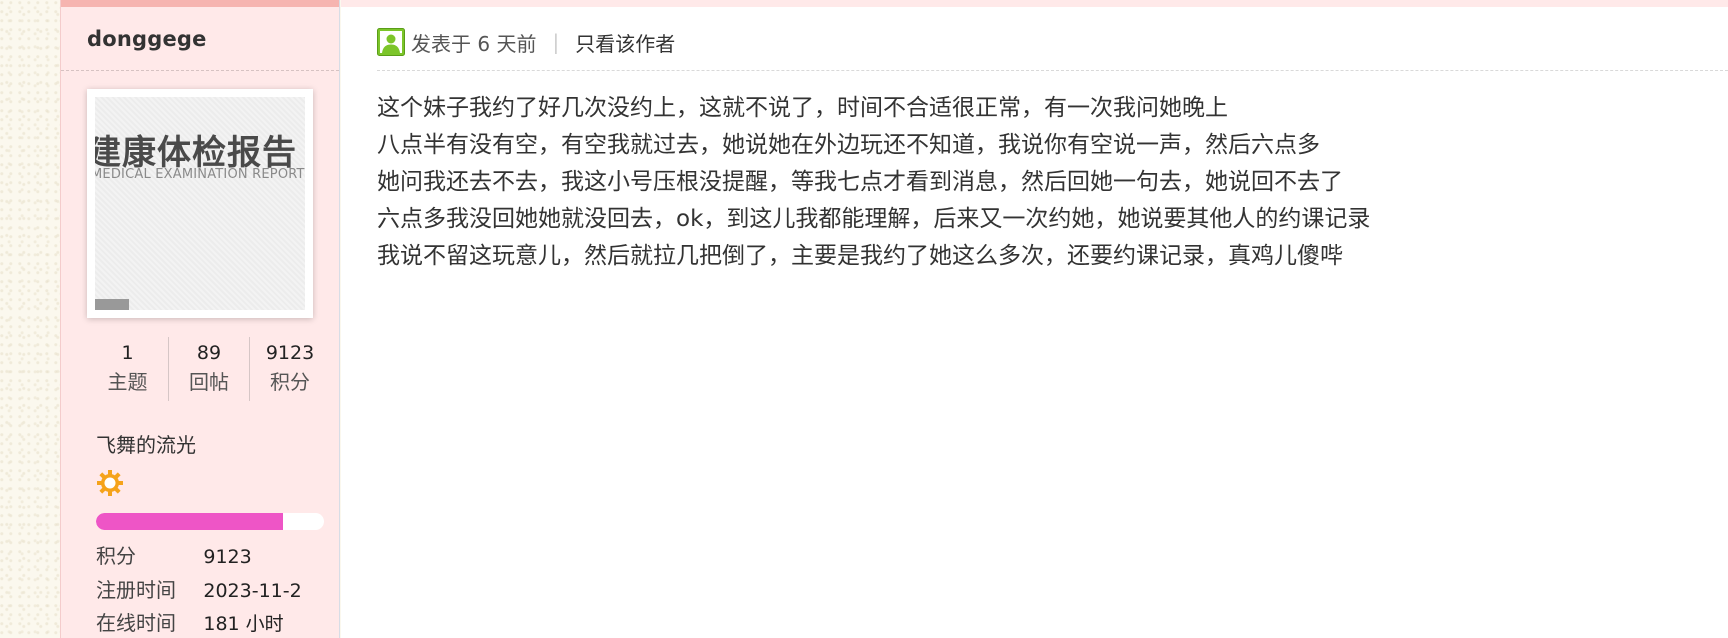  Describe the element at coordinates (146, 443) in the screenshot. I see `user-group-name: 飞舞的流光` at that location.